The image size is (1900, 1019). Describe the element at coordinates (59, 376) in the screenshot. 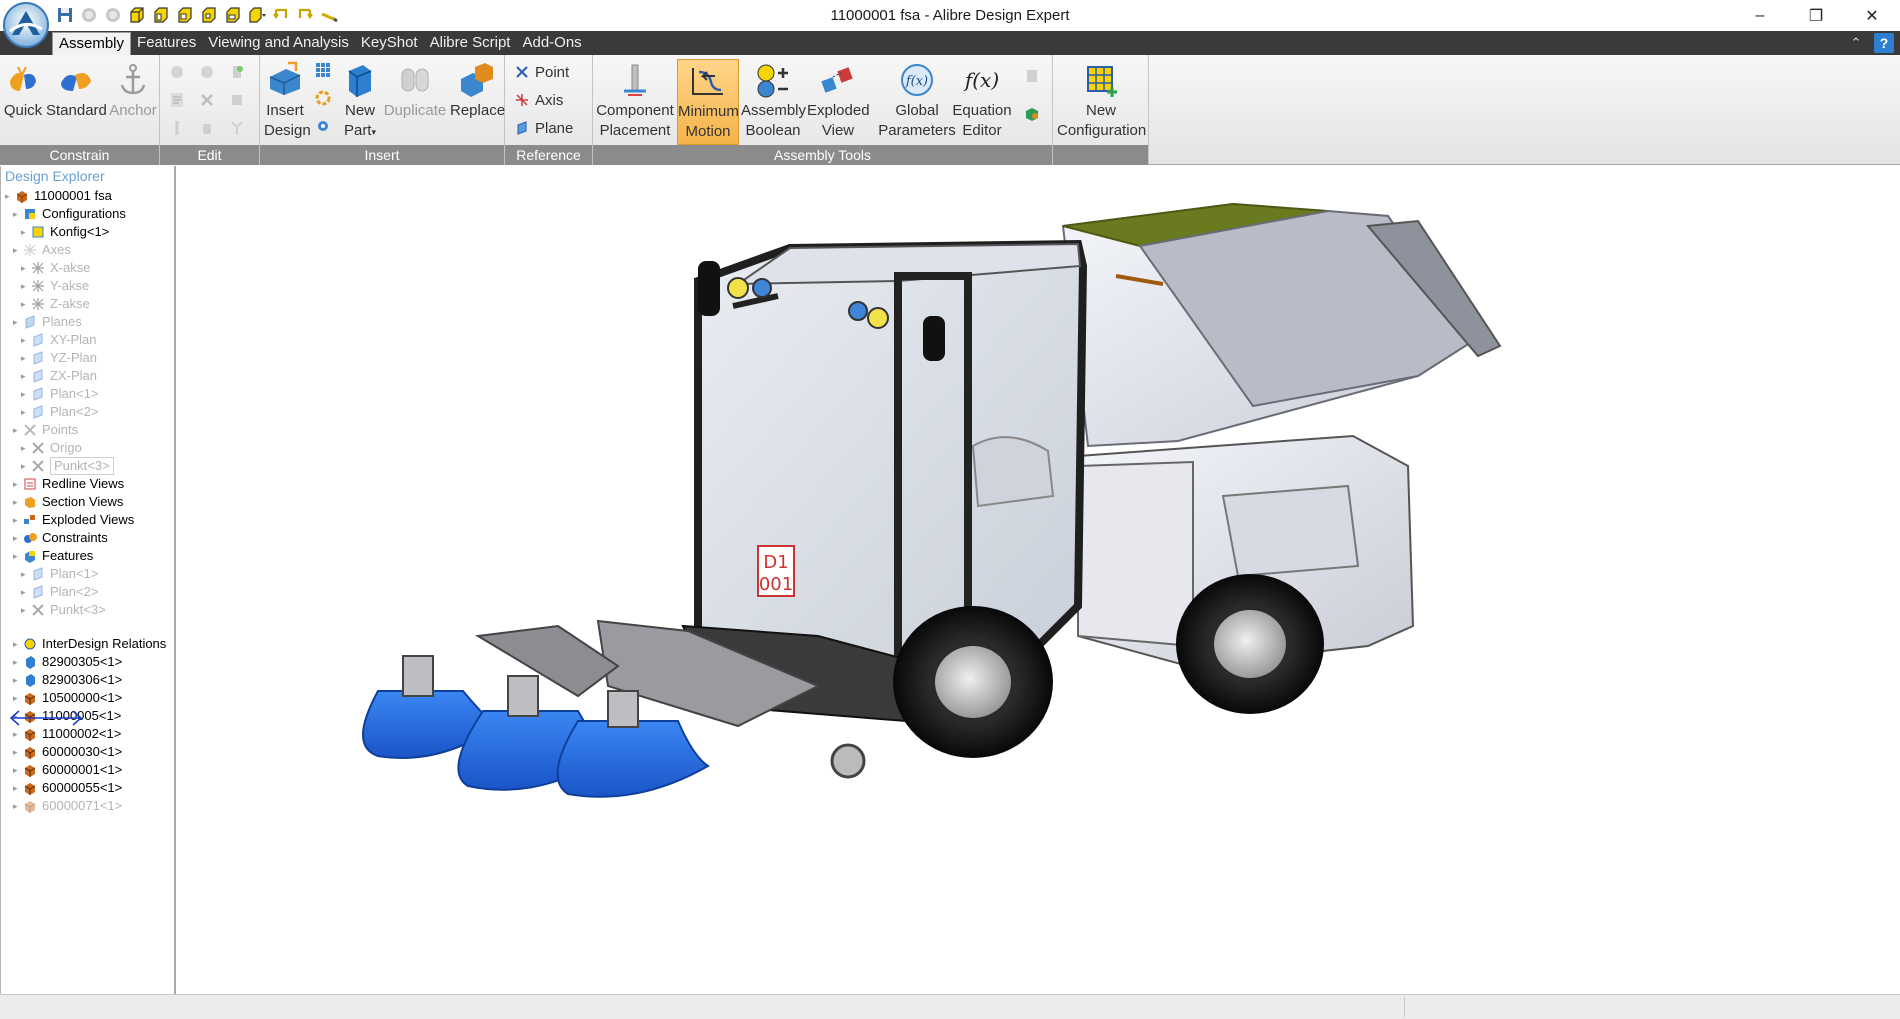

I see `tree-item-zx-plan: ▸ ZX-Plan` at that location.